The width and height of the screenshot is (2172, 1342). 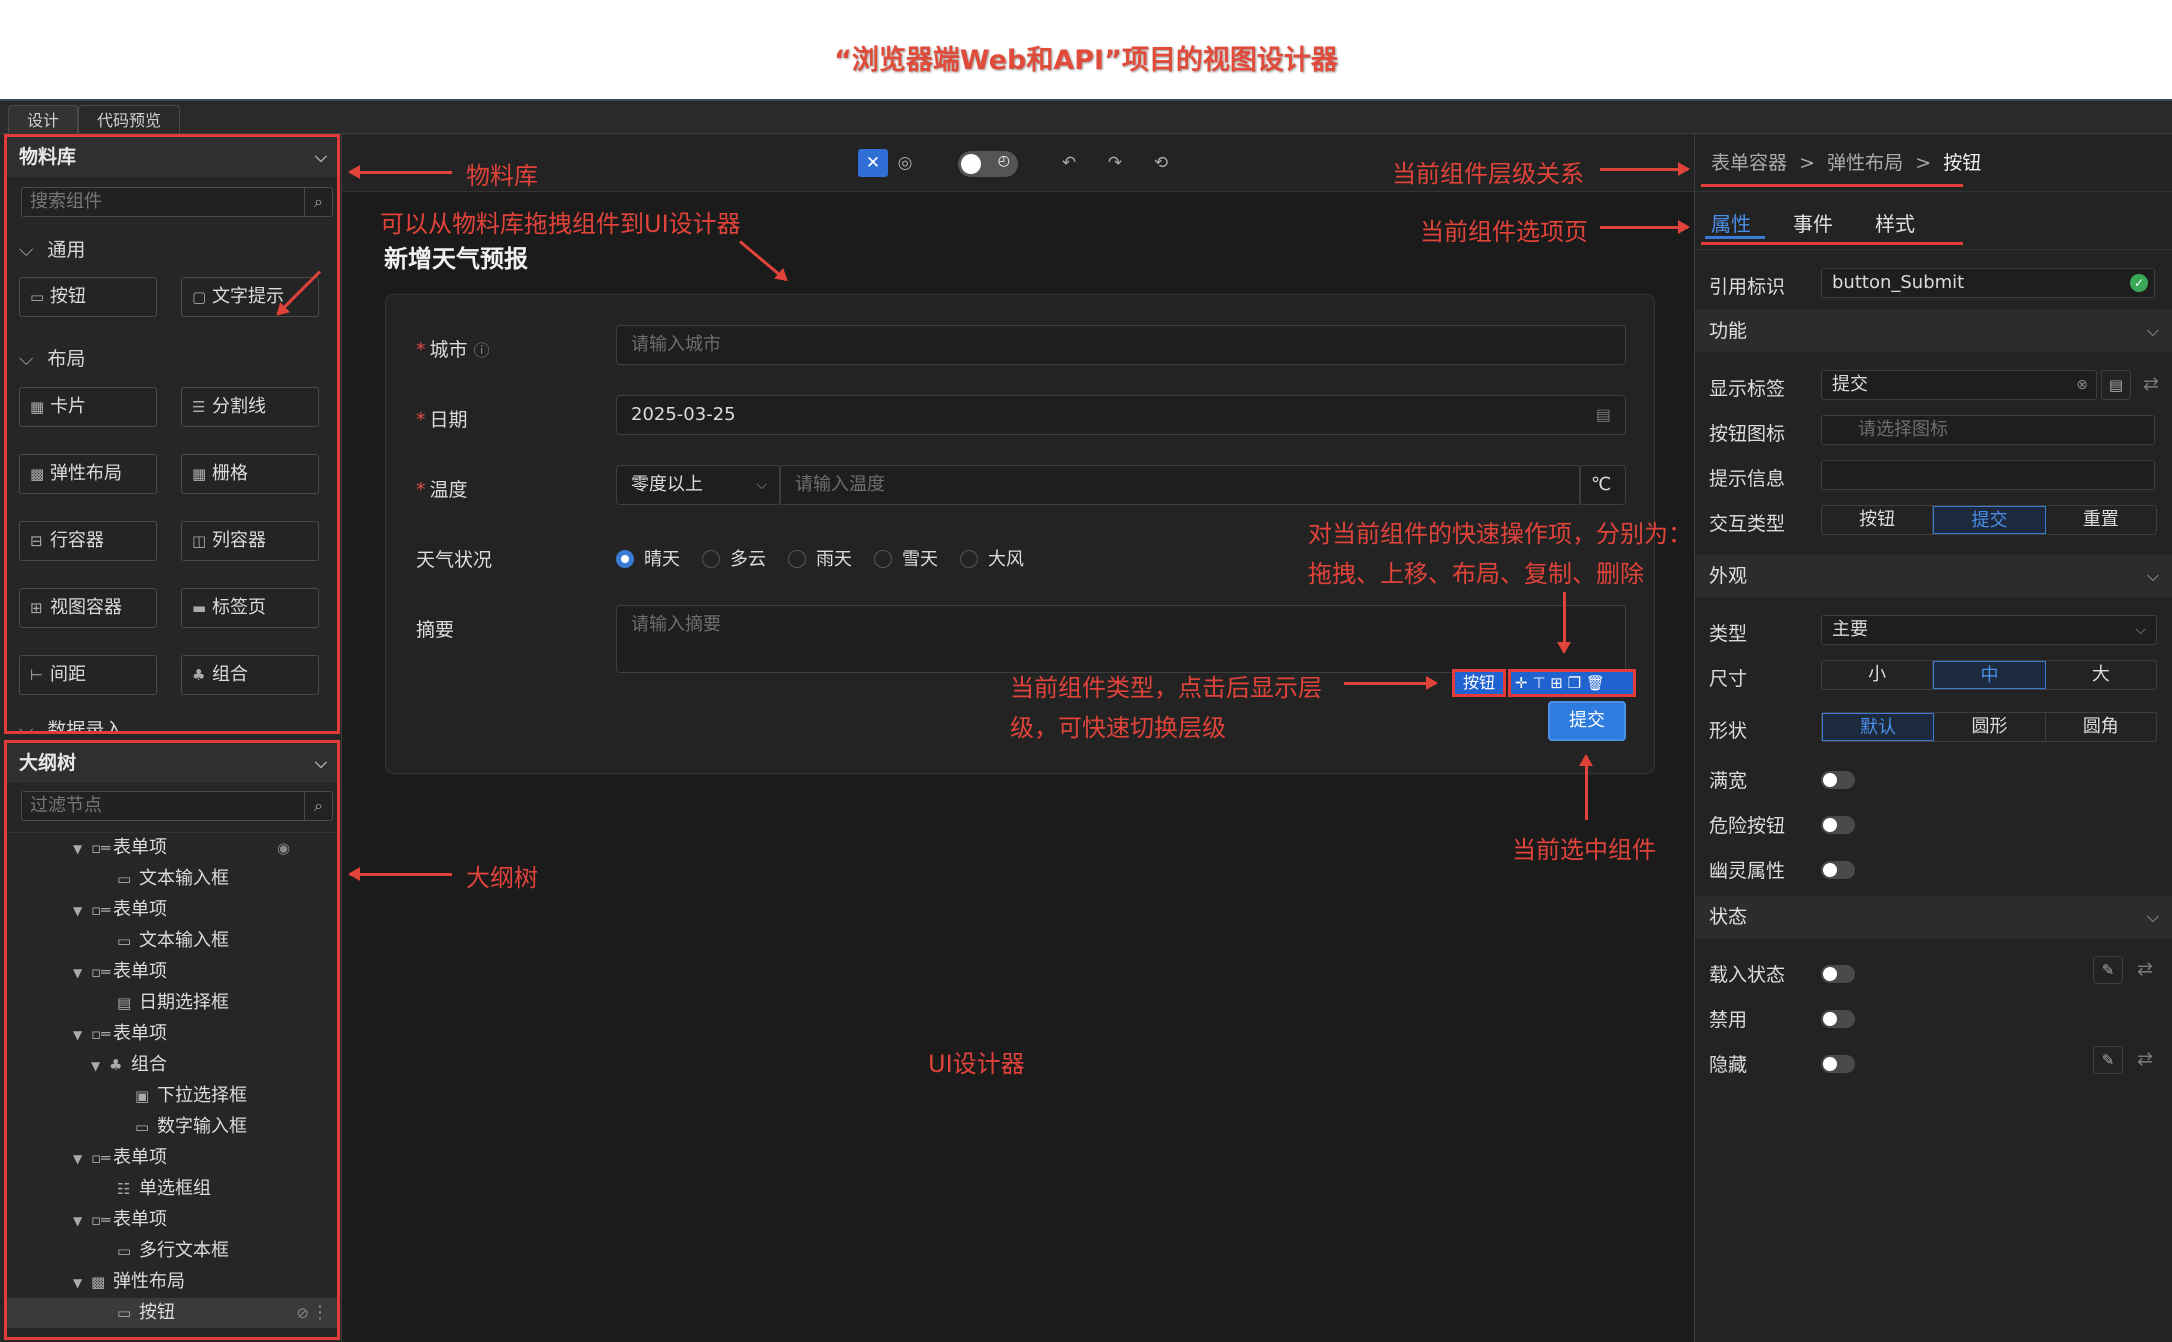 I want to click on section-function: 功能 ⌵, so click(x=1933, y=331).